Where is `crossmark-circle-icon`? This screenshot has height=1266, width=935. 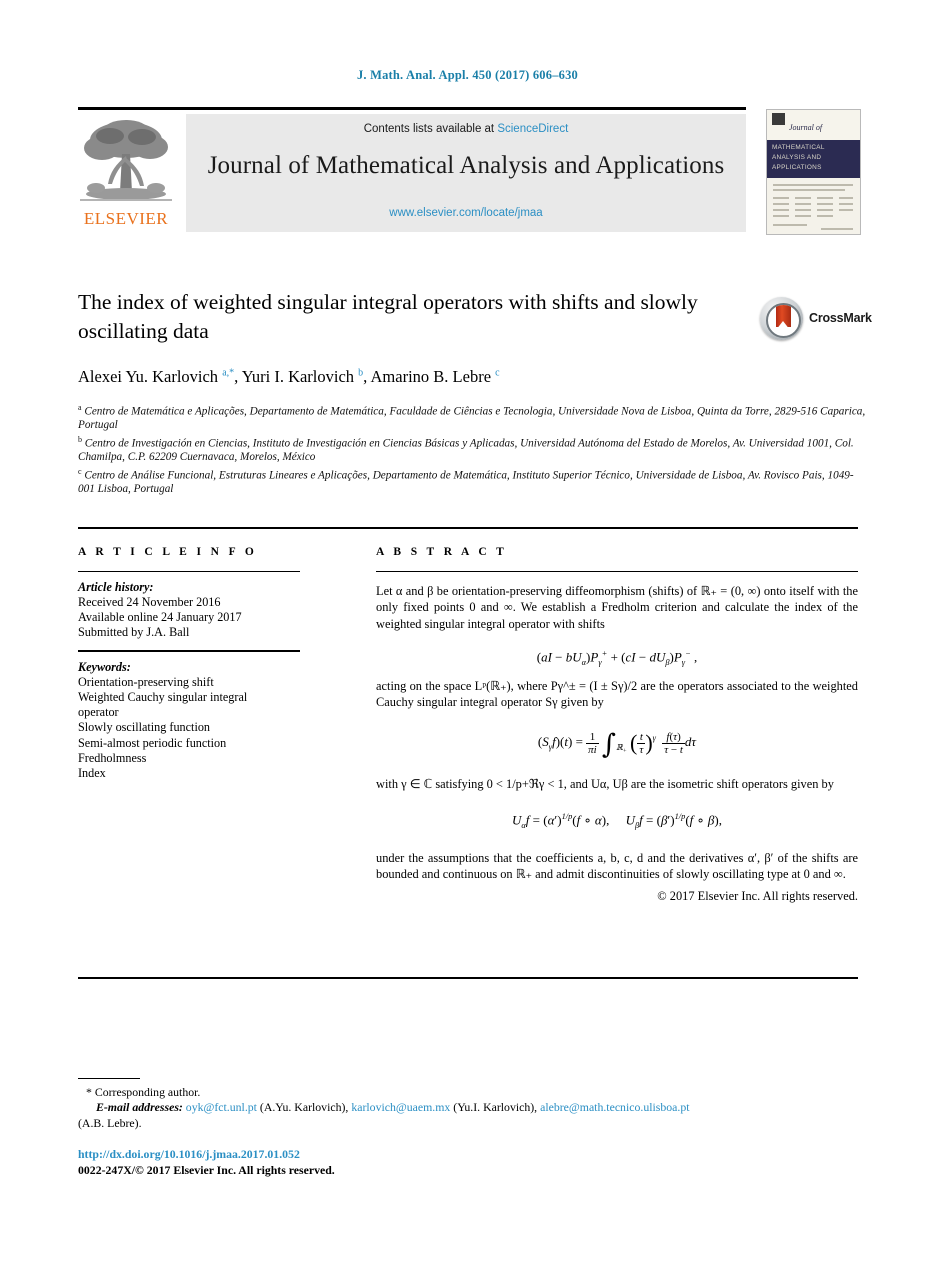 crossmark-circle-icon is located at coordinates (781, 318).